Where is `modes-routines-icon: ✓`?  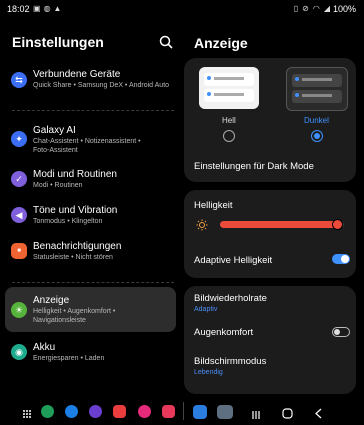 modes-routines-icon: ✓ is located at coordinates (19, 179).